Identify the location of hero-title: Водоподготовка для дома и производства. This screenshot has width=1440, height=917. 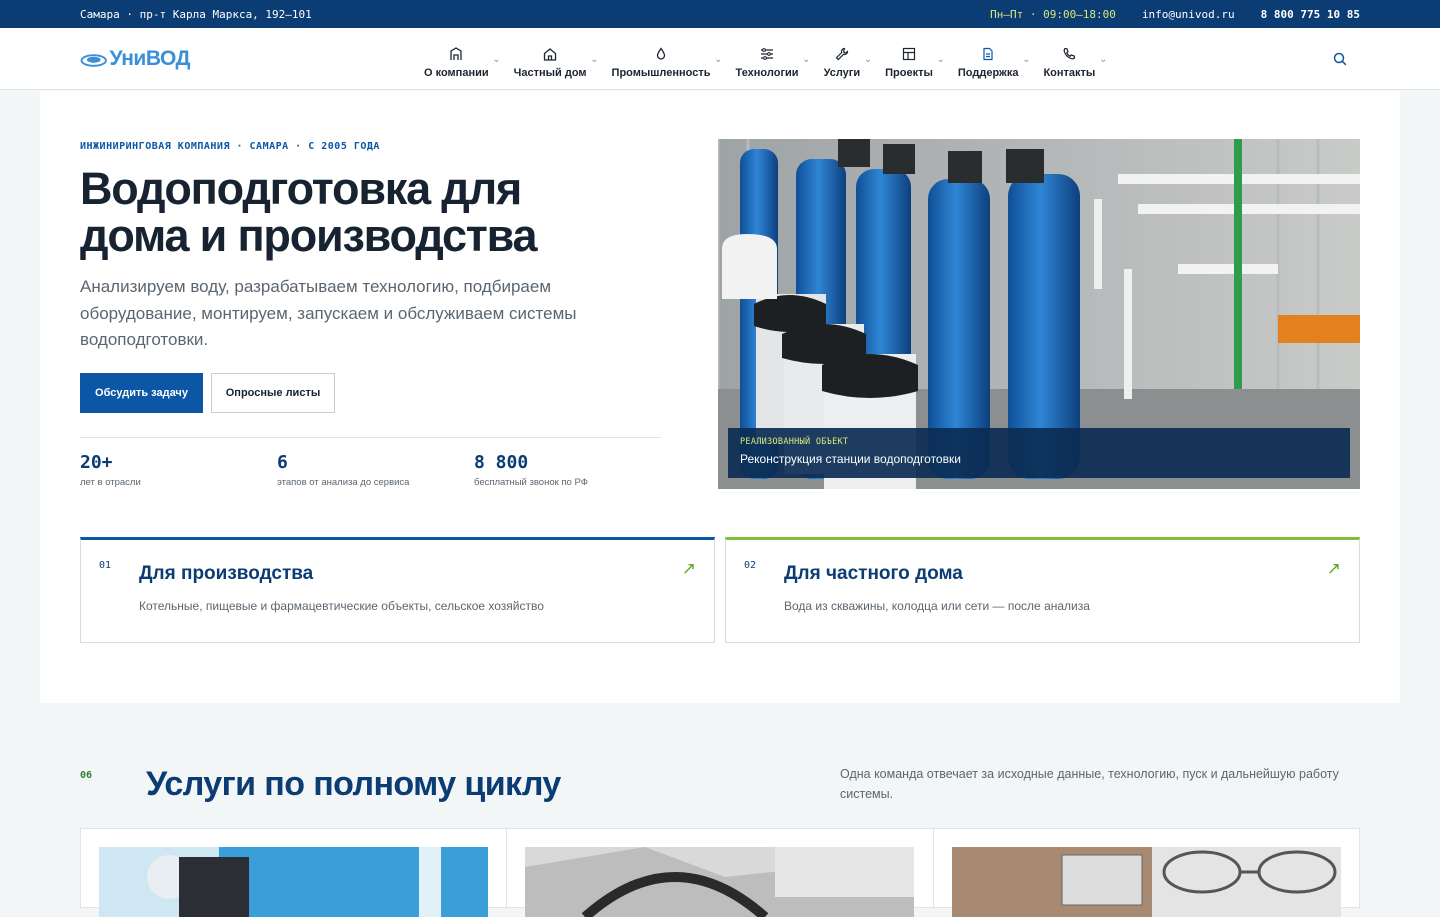
(309, 212).